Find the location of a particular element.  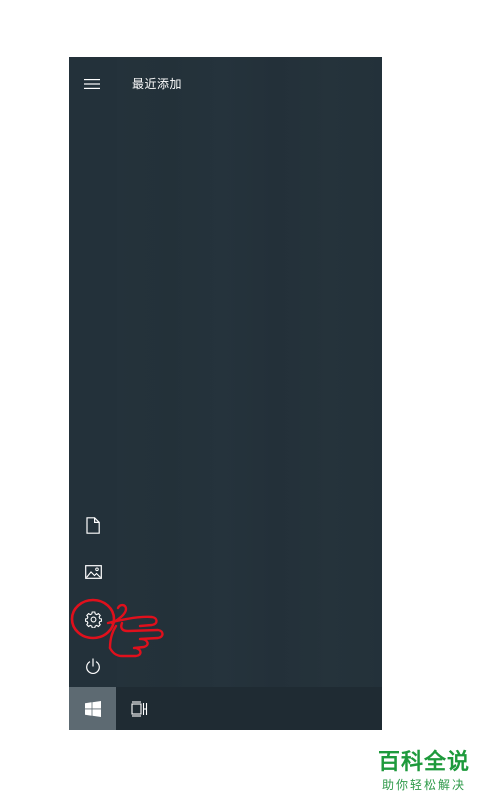

settings-button is located at coordinates (93, 619).